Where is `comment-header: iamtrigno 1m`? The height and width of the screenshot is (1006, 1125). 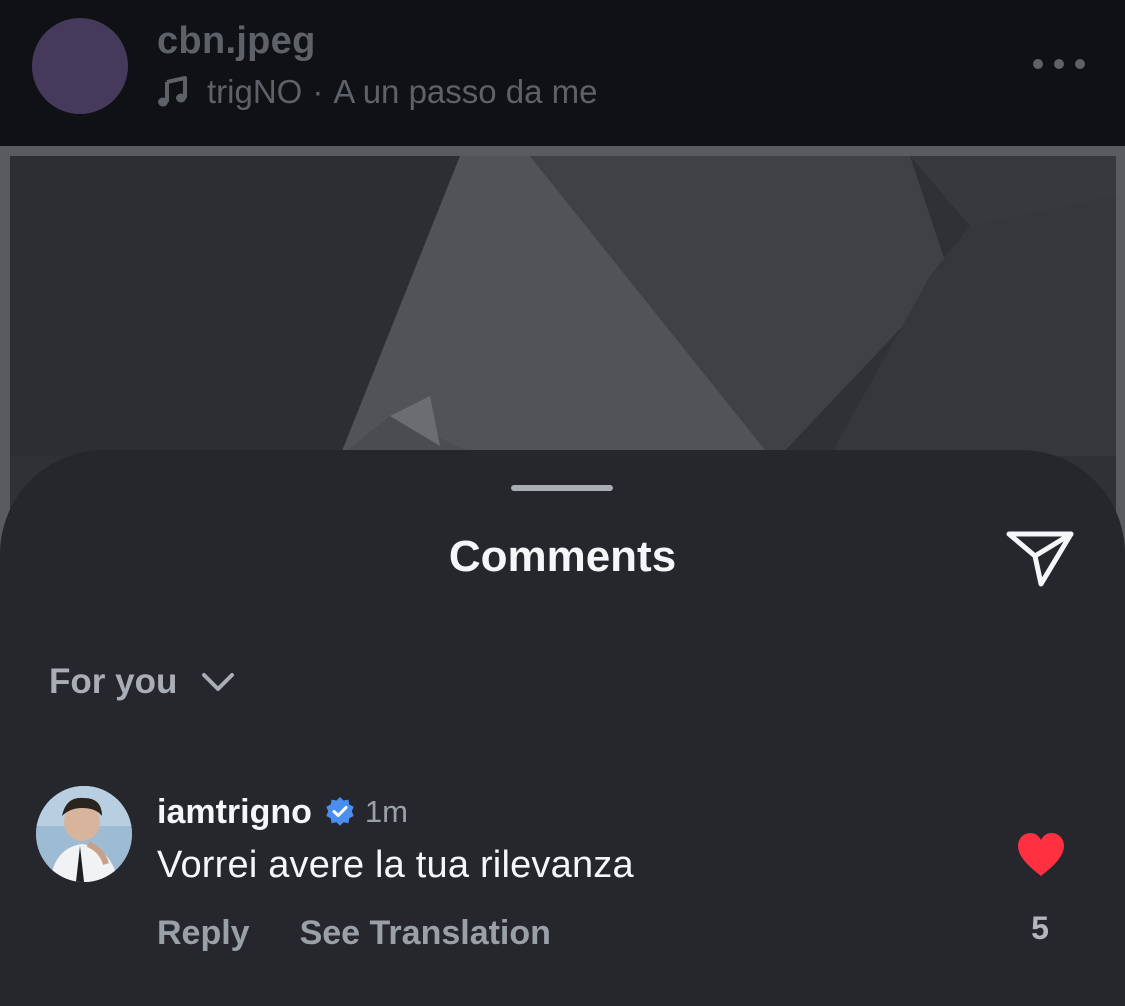 comment-header: iamtrigno 1m is located at coordinates (282, 812).